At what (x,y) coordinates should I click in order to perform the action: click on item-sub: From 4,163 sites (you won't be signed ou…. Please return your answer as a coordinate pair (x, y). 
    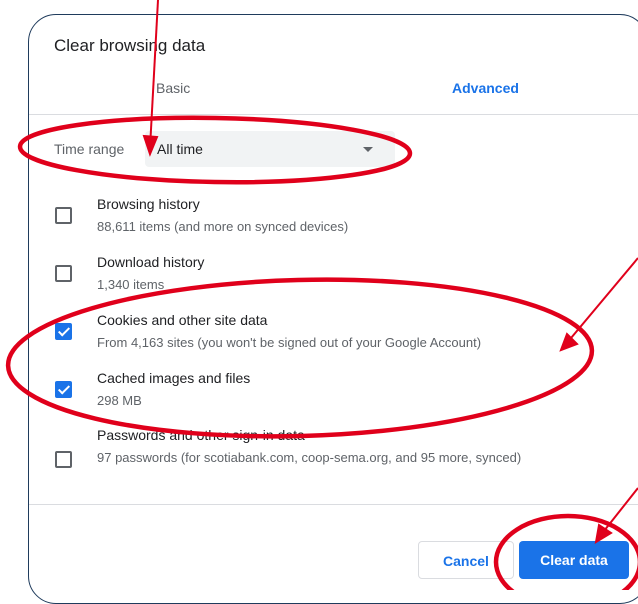
    Looking at the image, I should click on (289, 342).